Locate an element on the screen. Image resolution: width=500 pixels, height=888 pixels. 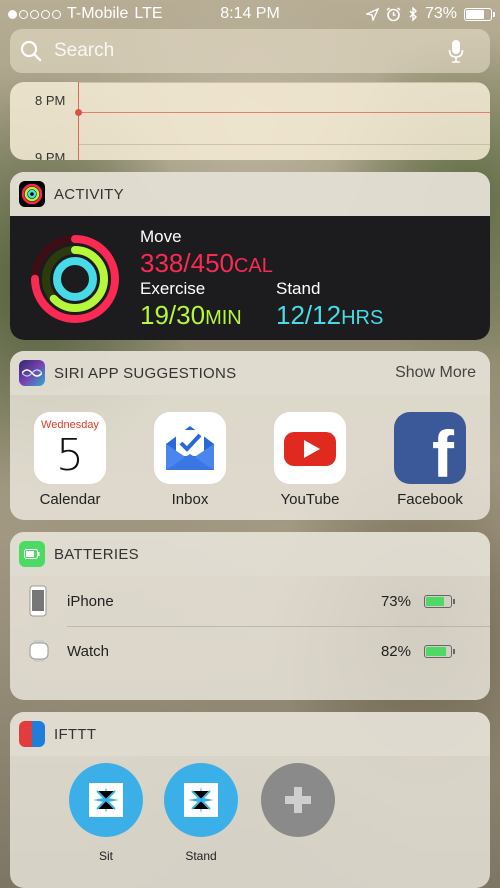
current-time-line is located at coordinates (284, 112).